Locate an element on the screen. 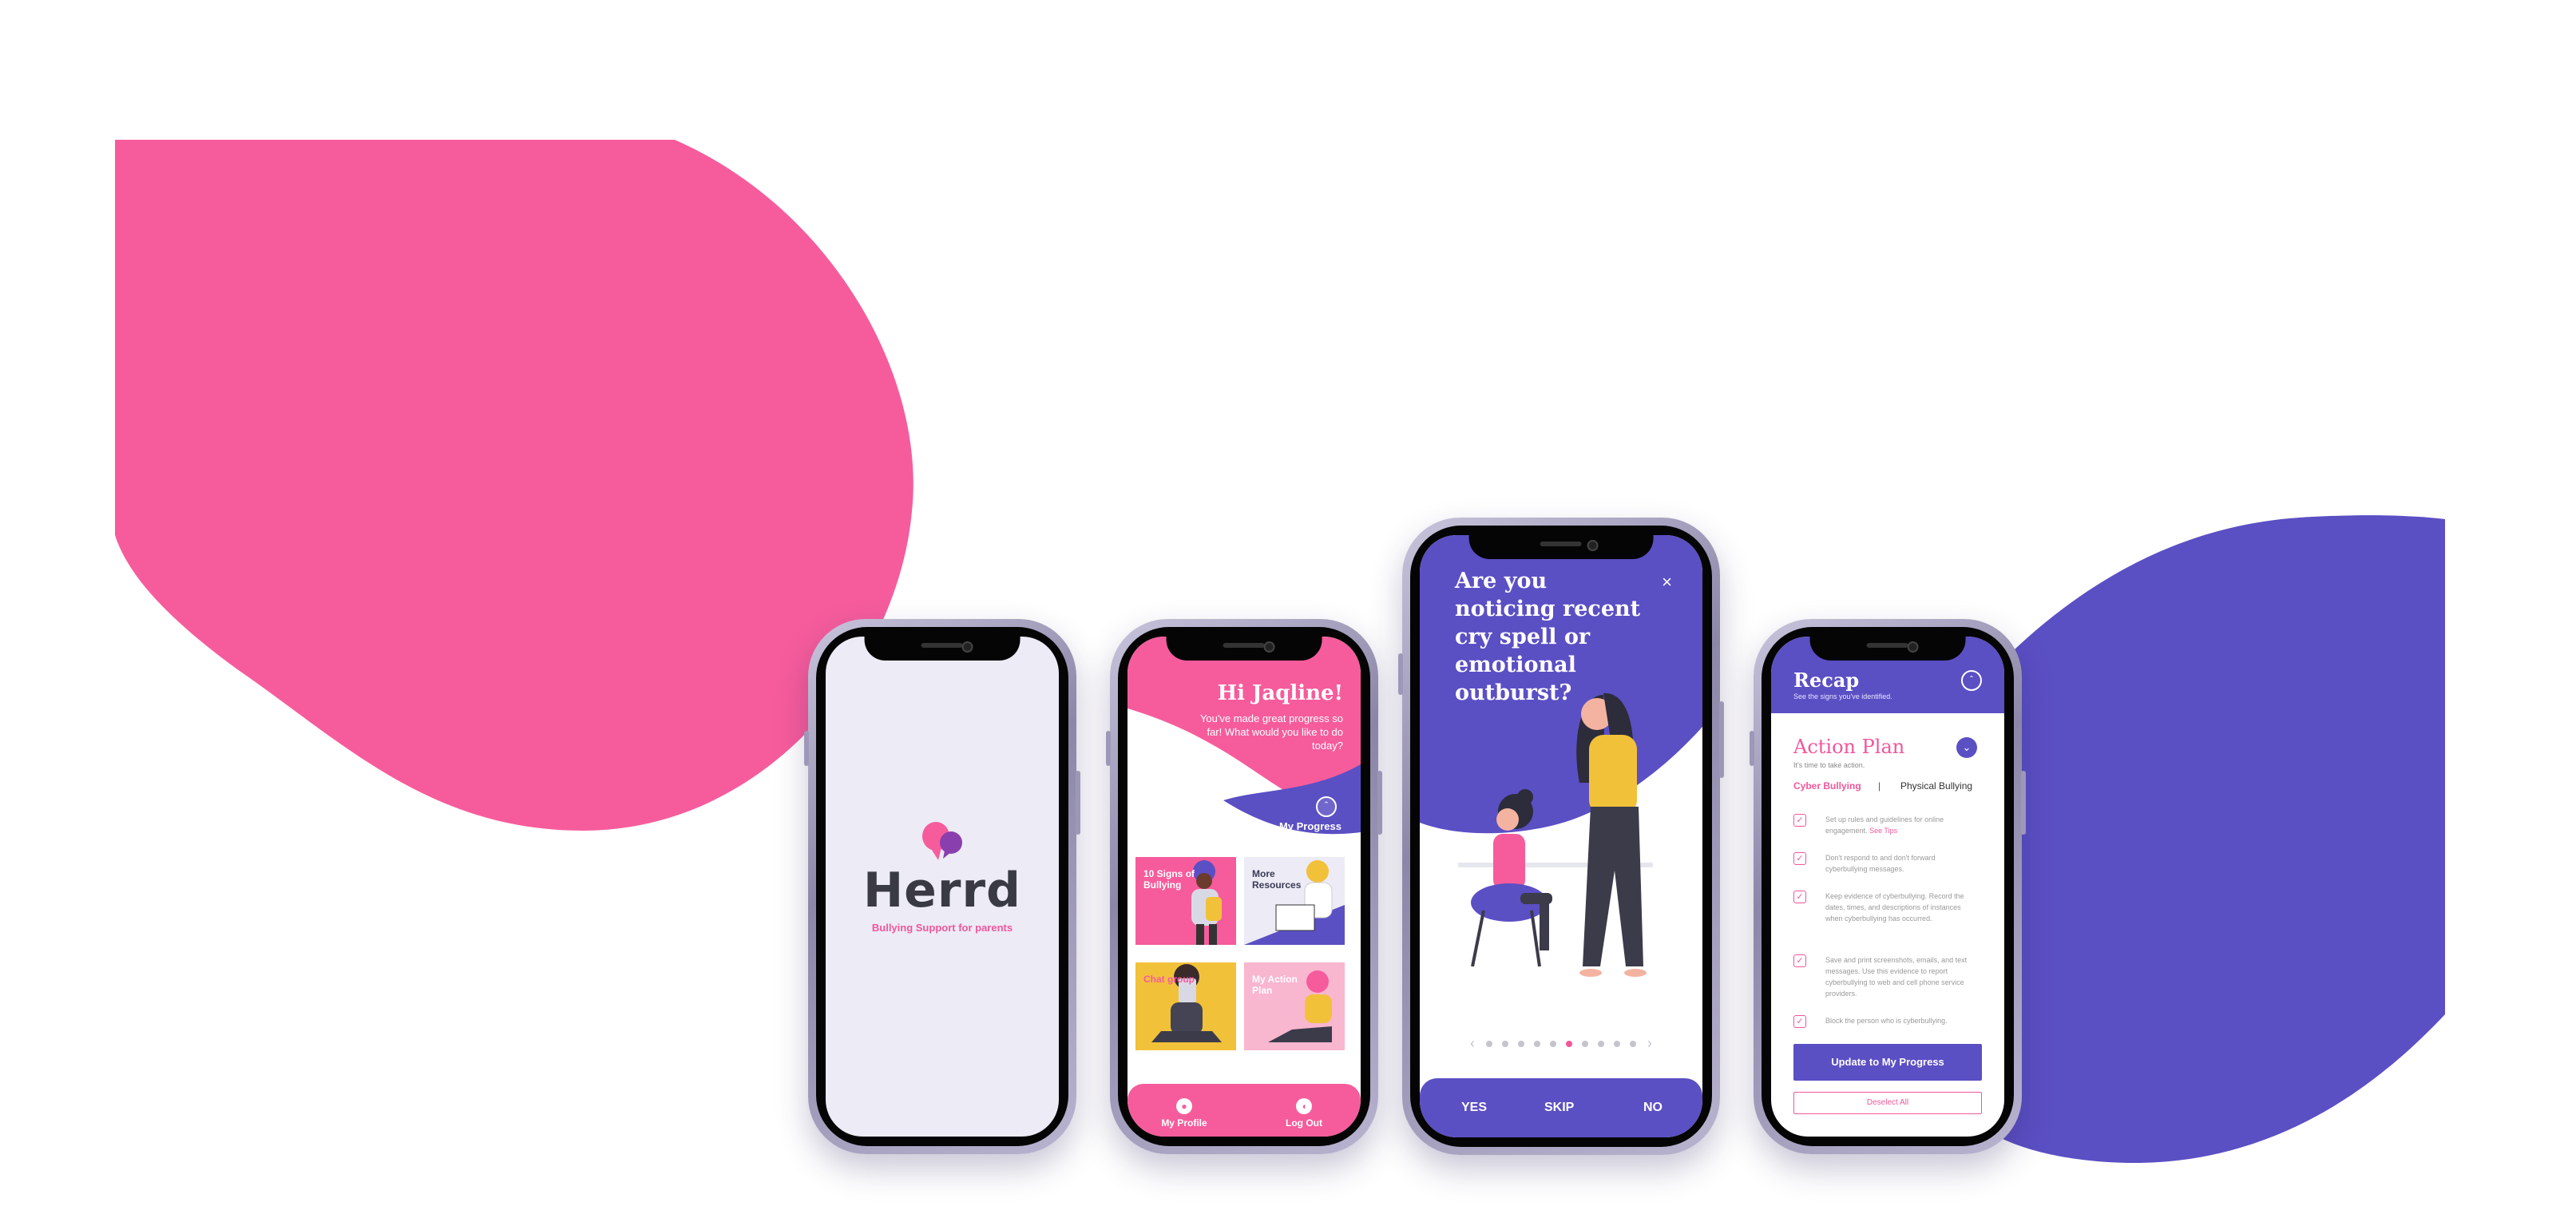  app-logo: Herrd Bullying Support for parents is located at coordinates (943, 876).